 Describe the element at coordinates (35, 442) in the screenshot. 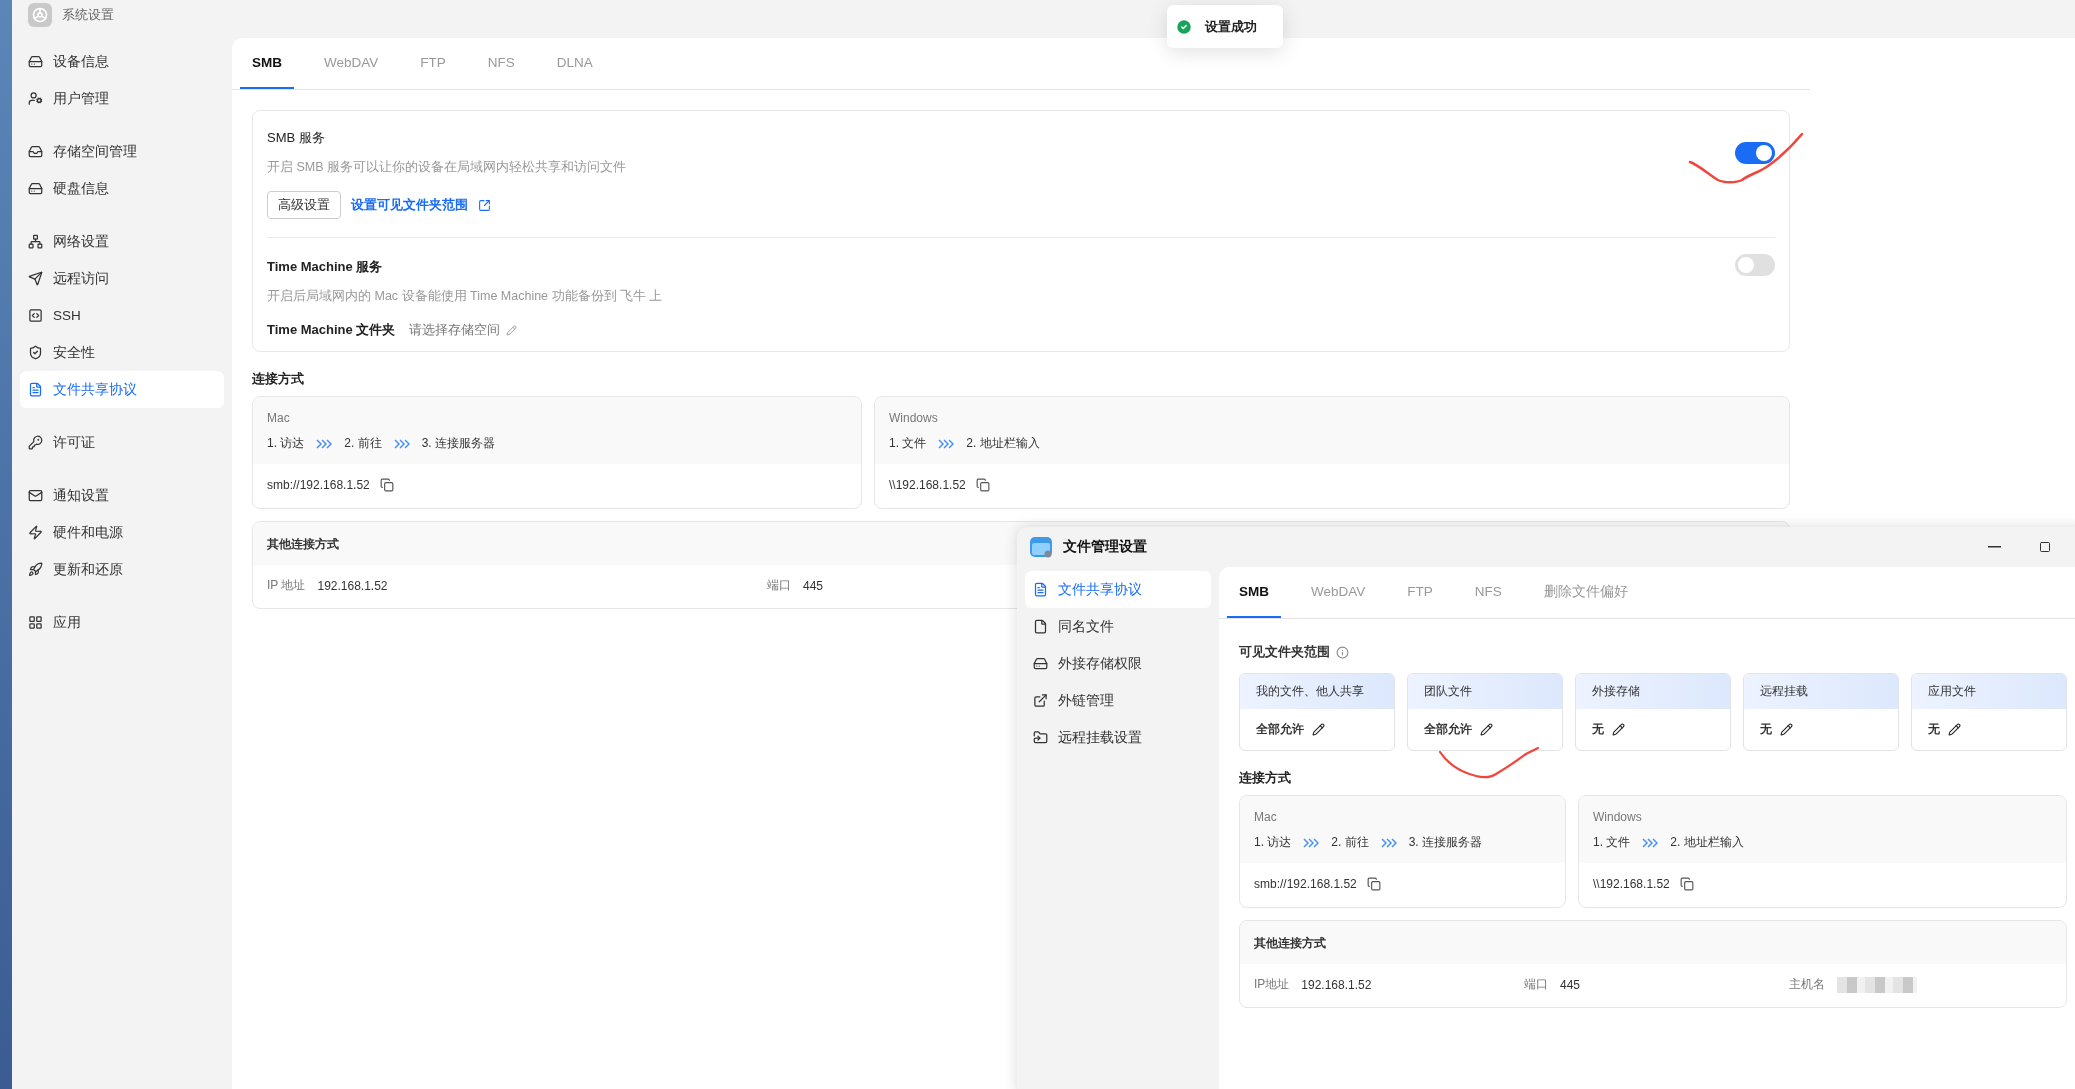

I see `key-icon` at that location.